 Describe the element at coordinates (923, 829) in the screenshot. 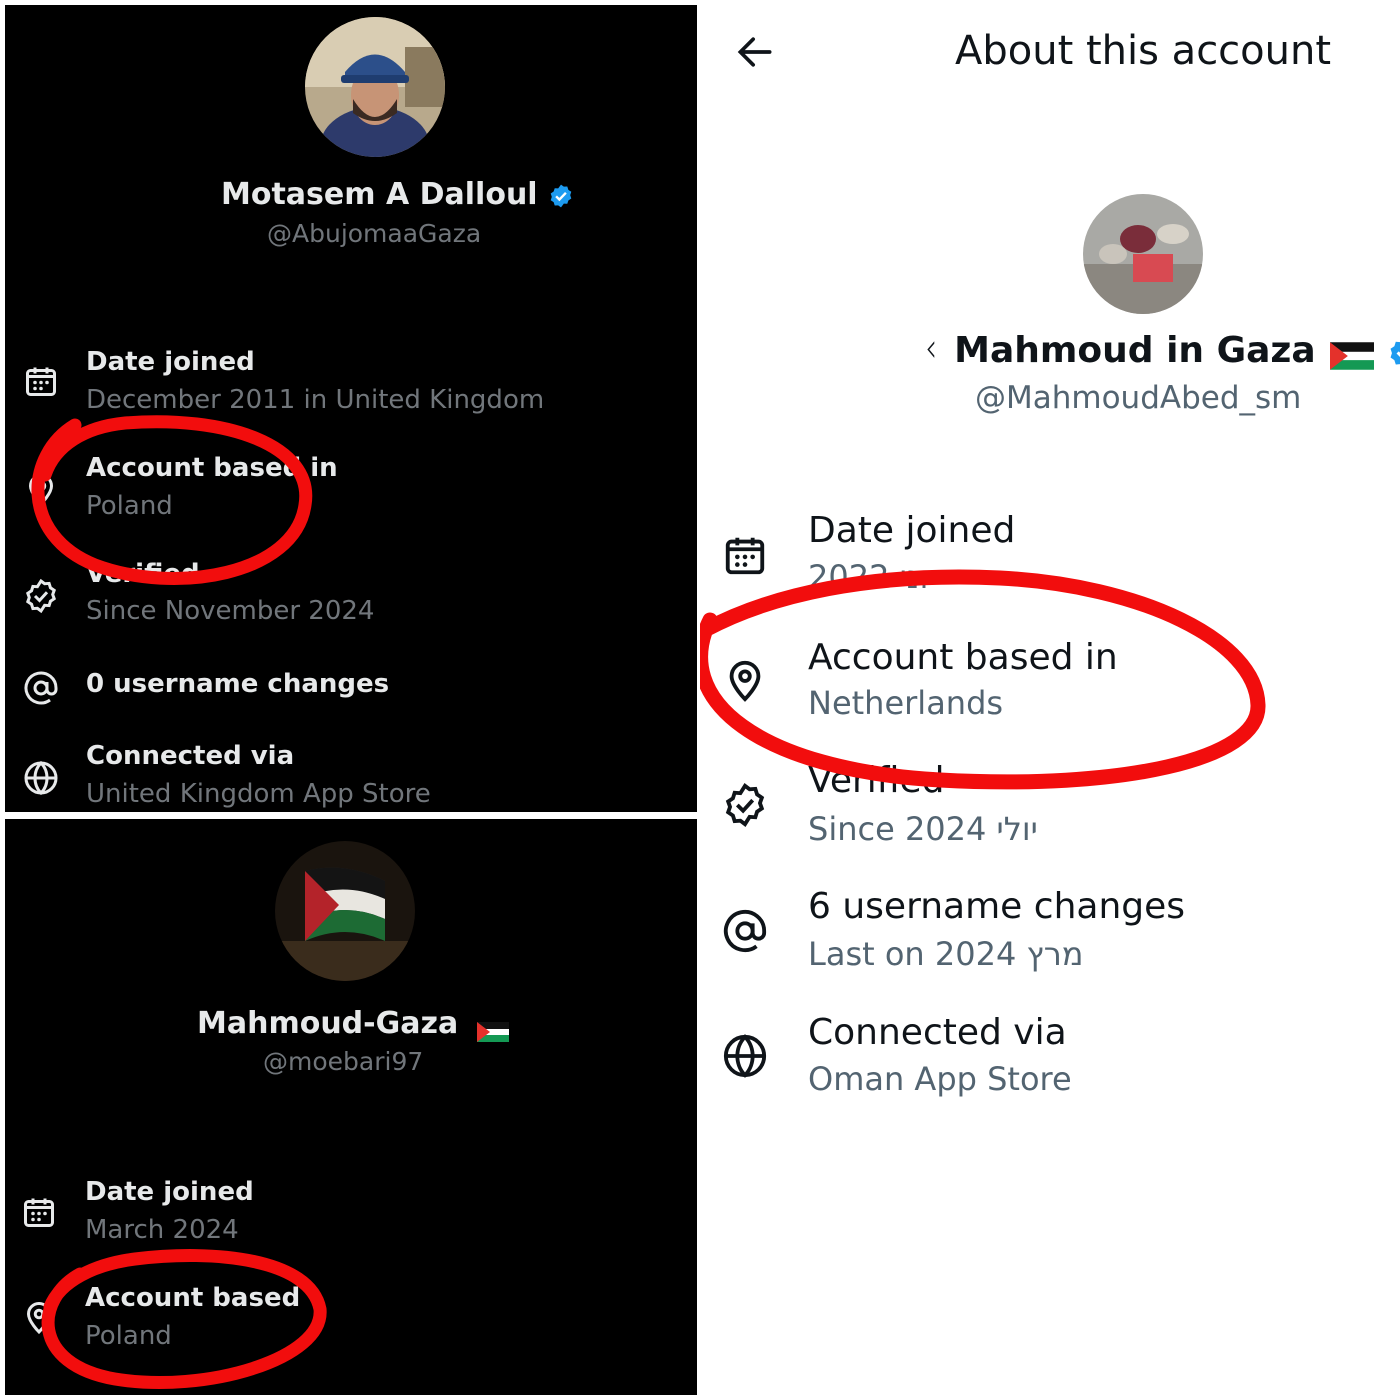

I see `row-verified-value: Since 2024 יולי` at that location.